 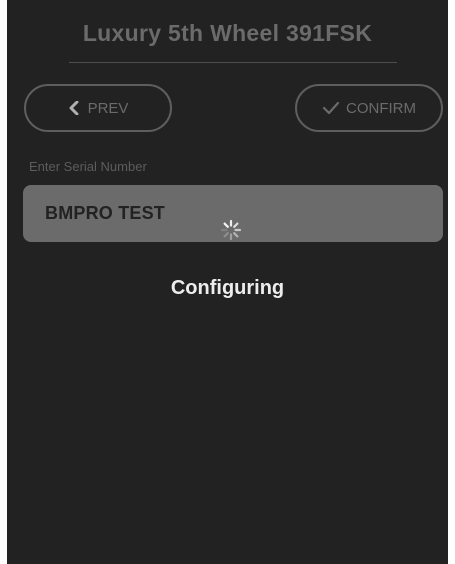 I want to click on checkmark-icon, so click(x=331, y=108).